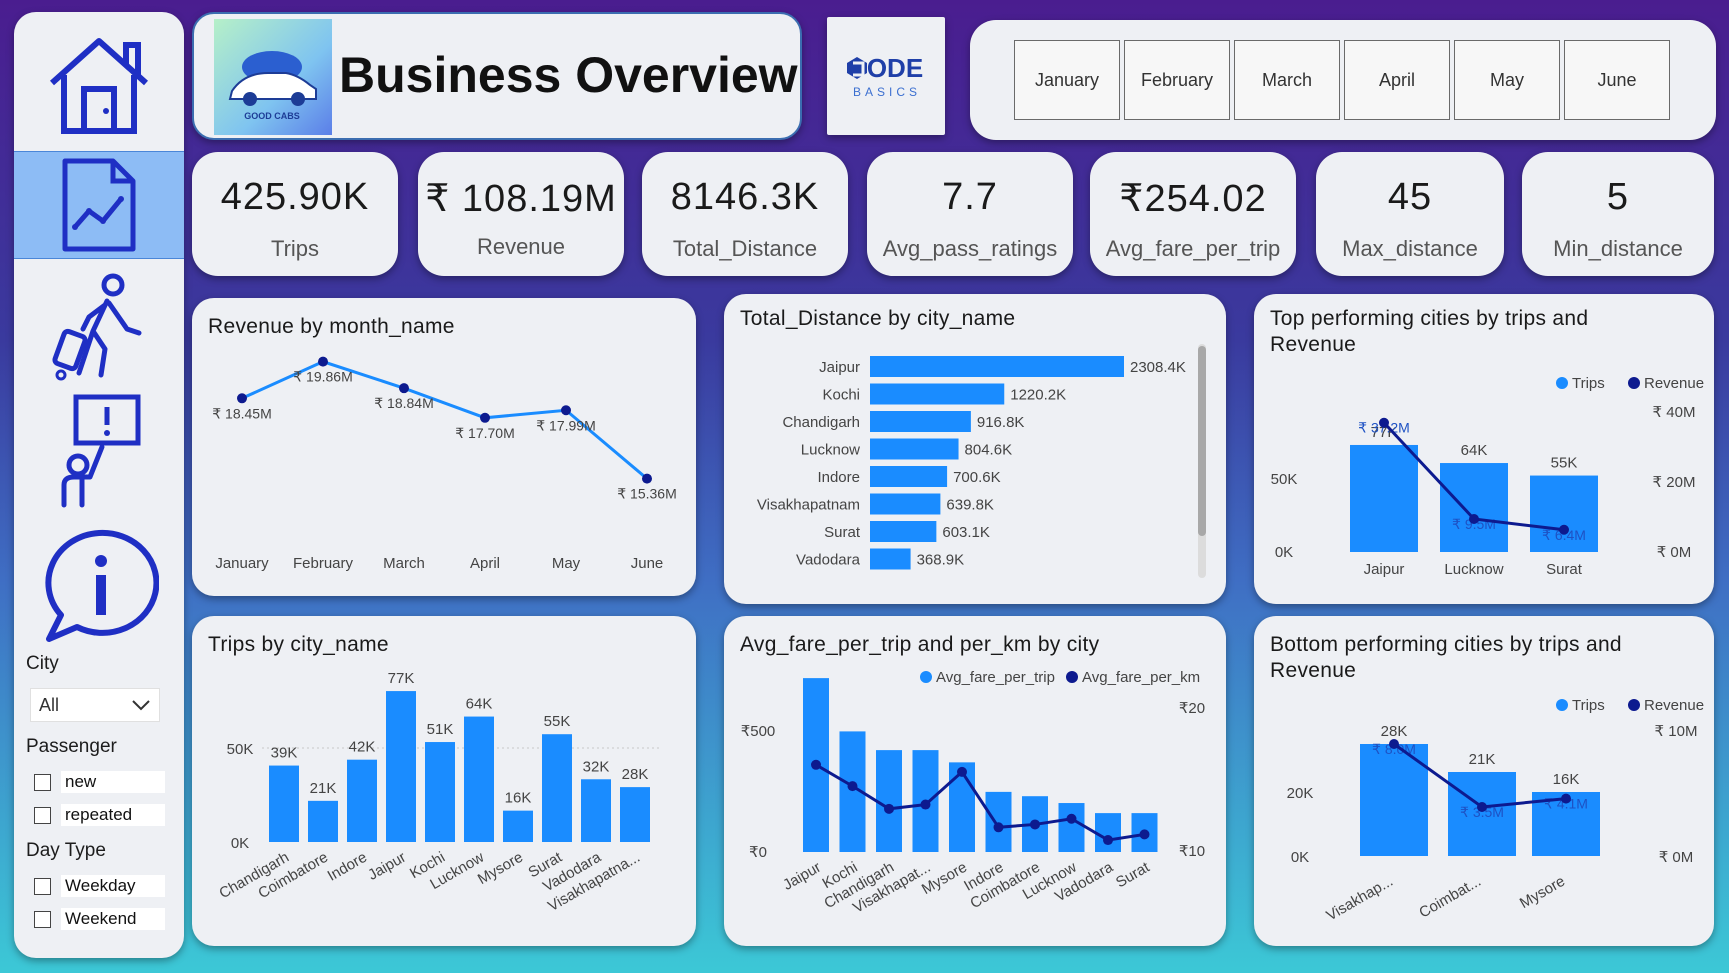 The height and width of the screenshot is (973, 1729). I want to click on legend-marker-fare-trip, so click(926, 677).